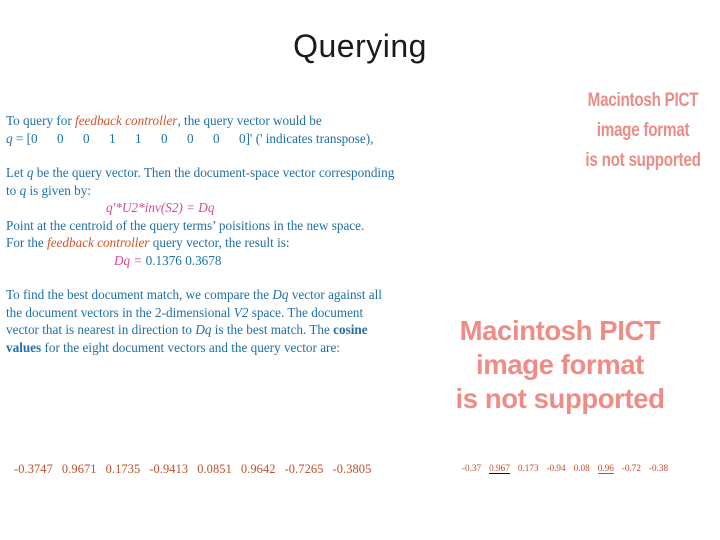 The image size is (720, 540). What do you see at coordinates (352, 469) in the screenshot?
I see `cosine-value: -0.3805` at bounding box center [352, 469].